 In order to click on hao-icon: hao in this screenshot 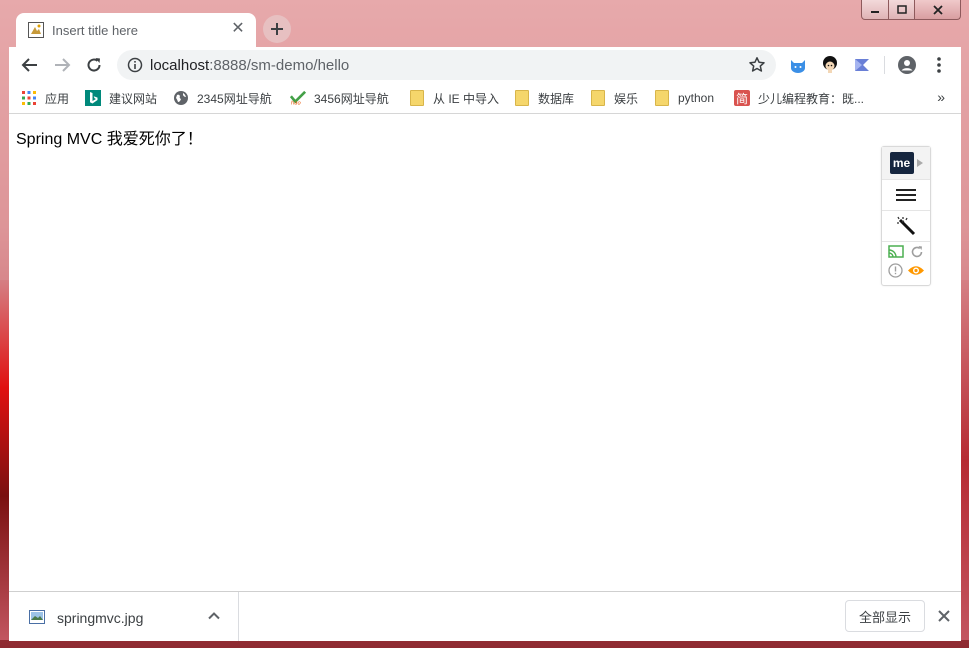, I will do `click(298, 98)`.